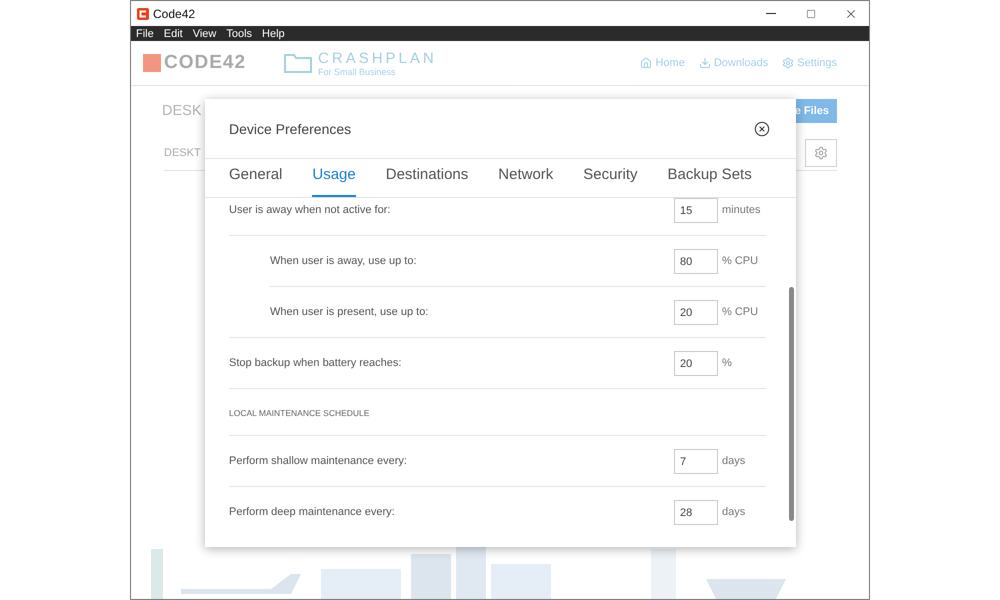 This screenshot has width=1000, height=600. What do you see at coordinates (273, 34) in the screenshot?
I see `menu-item: Help` at bounding box center [273, 34].